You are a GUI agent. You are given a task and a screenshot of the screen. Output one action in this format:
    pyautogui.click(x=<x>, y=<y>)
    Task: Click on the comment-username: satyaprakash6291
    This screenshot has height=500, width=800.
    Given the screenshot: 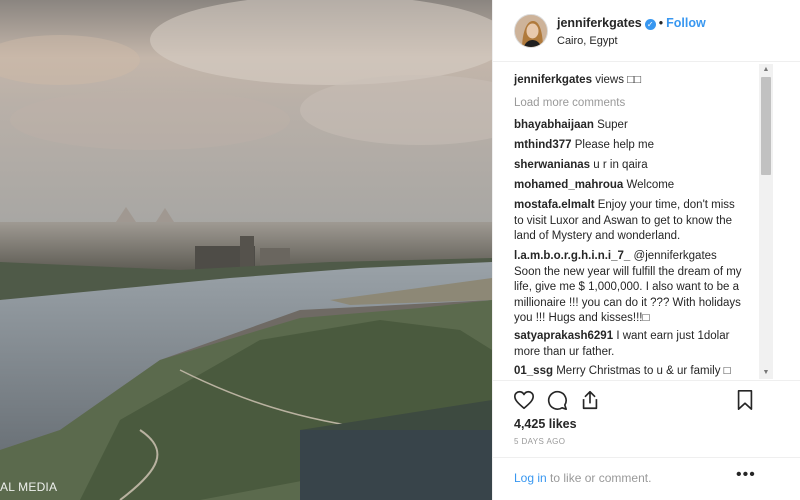 What is the action you would take?
    pyautogui.click(x=563, y=336)
    